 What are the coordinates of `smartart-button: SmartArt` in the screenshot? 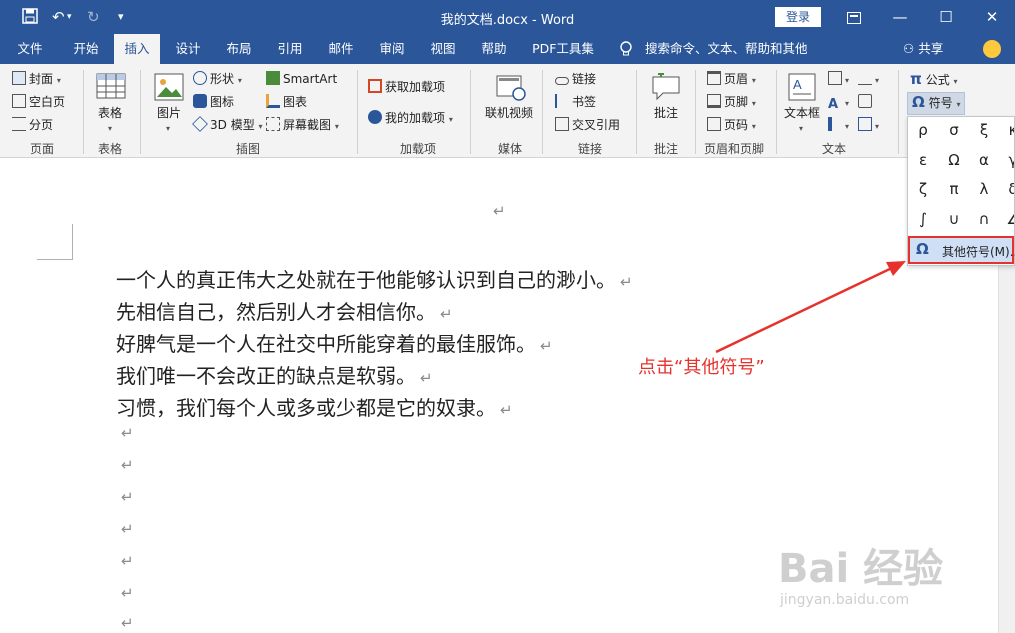 It's located at (301, 79).